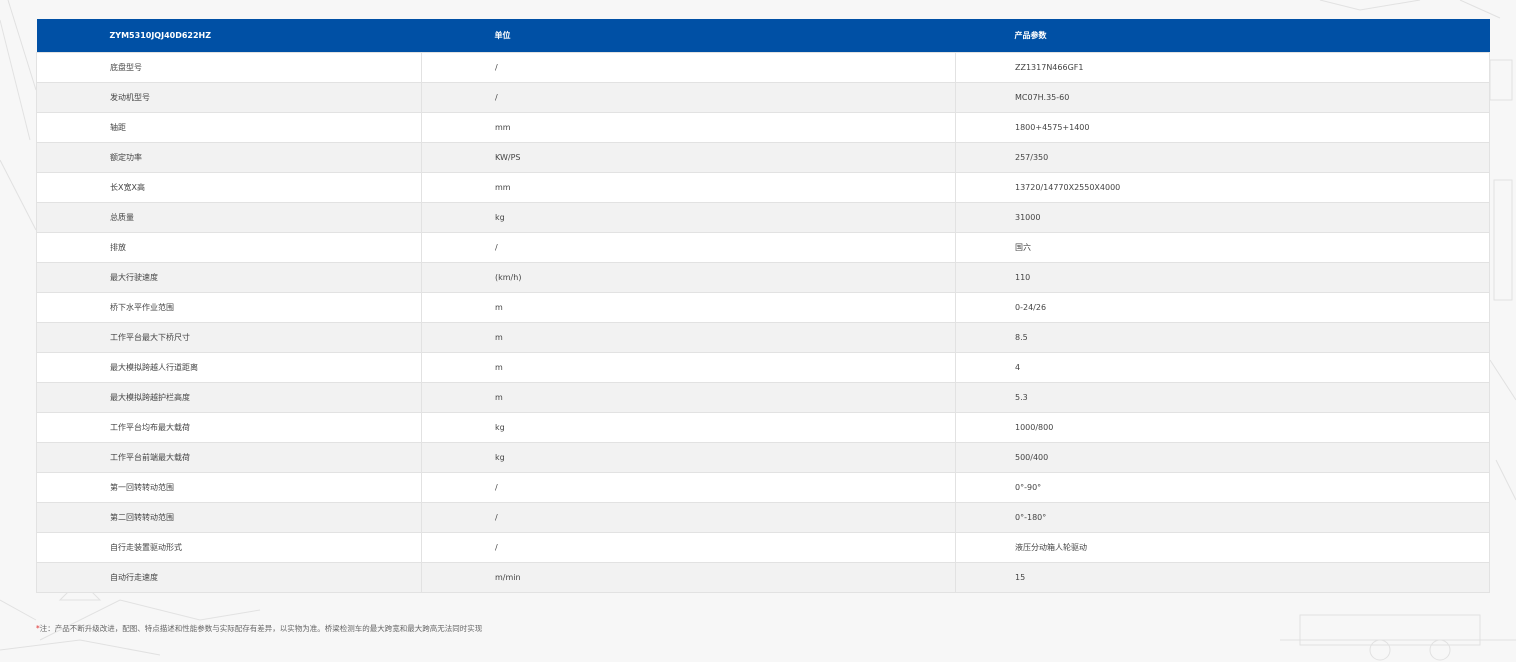  I want to click on spec-value: 1800+4575+1400, so click(1222, 127).